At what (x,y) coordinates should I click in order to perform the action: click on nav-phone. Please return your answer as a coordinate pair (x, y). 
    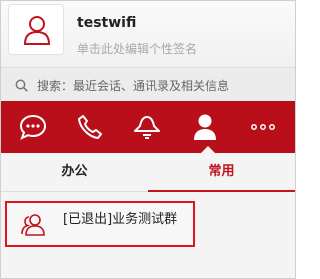
    Looking at the image, I should click on (90, 127).